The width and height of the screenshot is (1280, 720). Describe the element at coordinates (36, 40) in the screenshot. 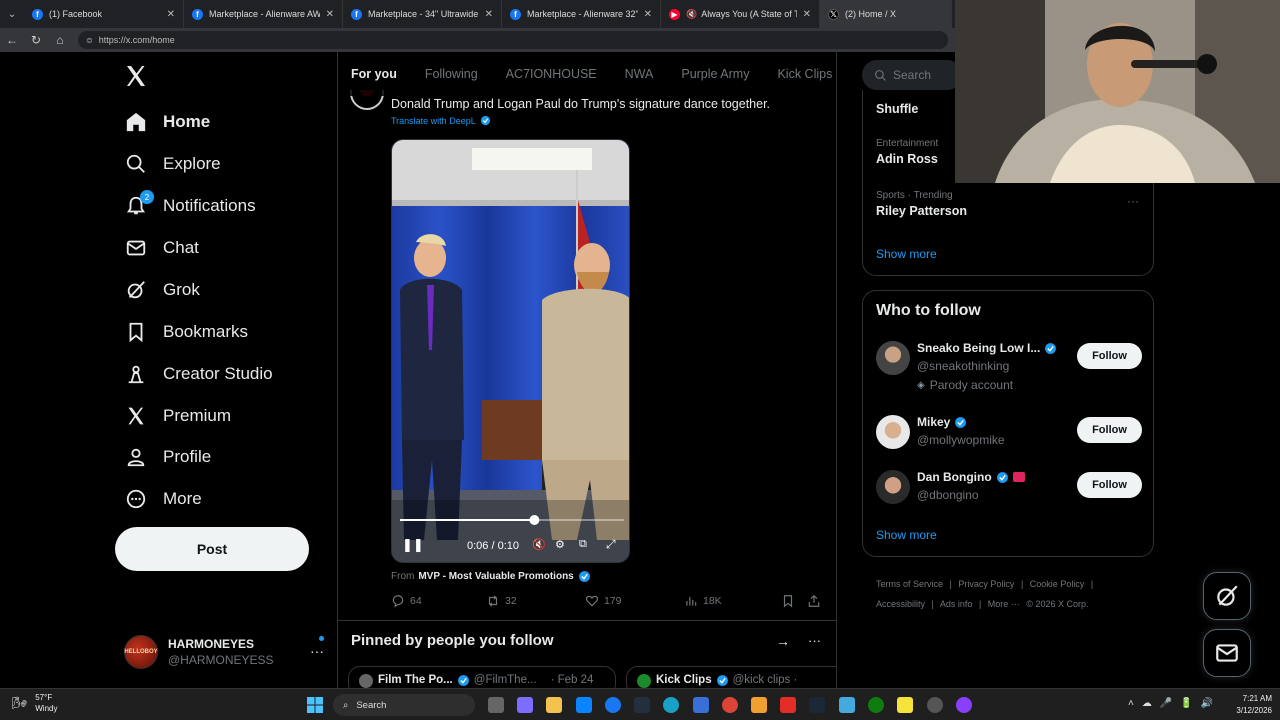

I see `reload-icon: ↻` at that location.